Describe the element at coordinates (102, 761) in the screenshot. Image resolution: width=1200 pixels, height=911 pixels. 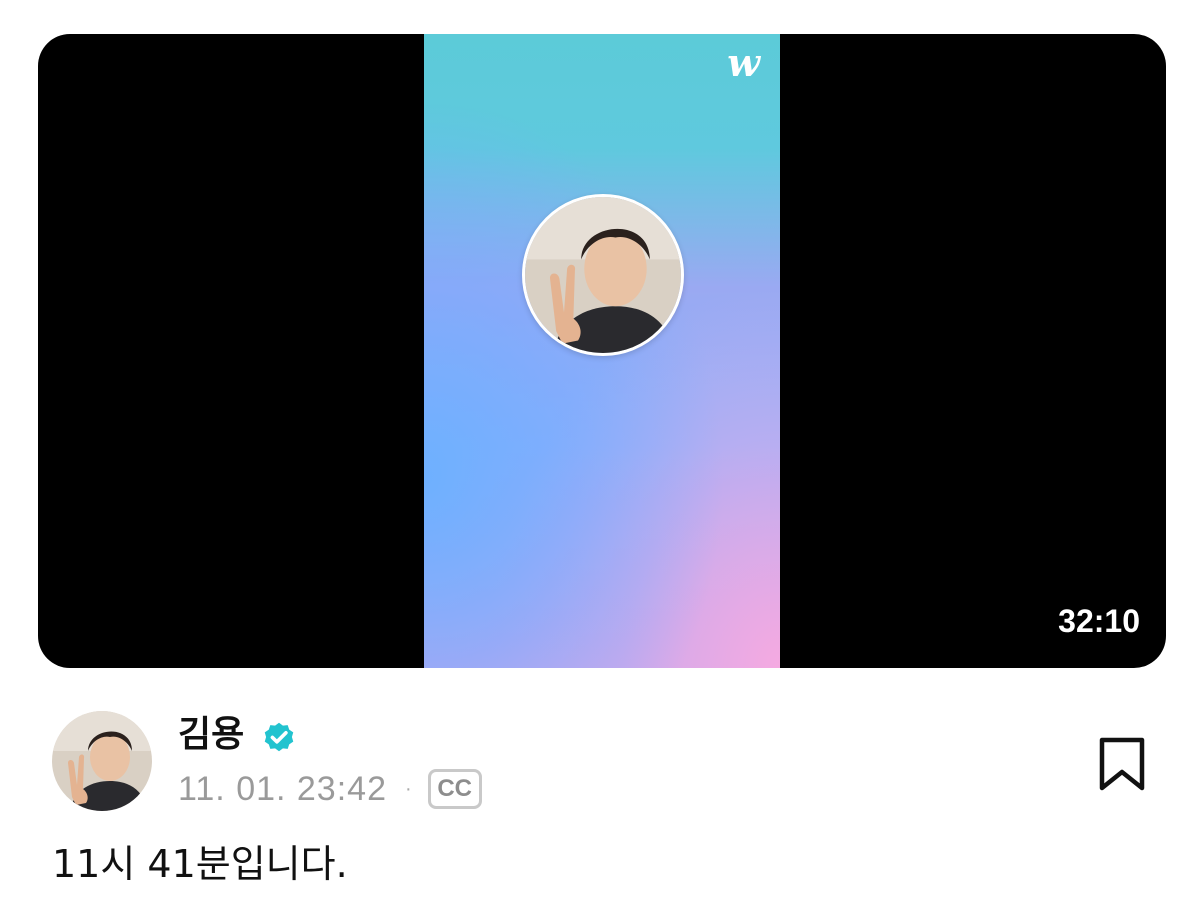
I see `author-avatar` at that location.